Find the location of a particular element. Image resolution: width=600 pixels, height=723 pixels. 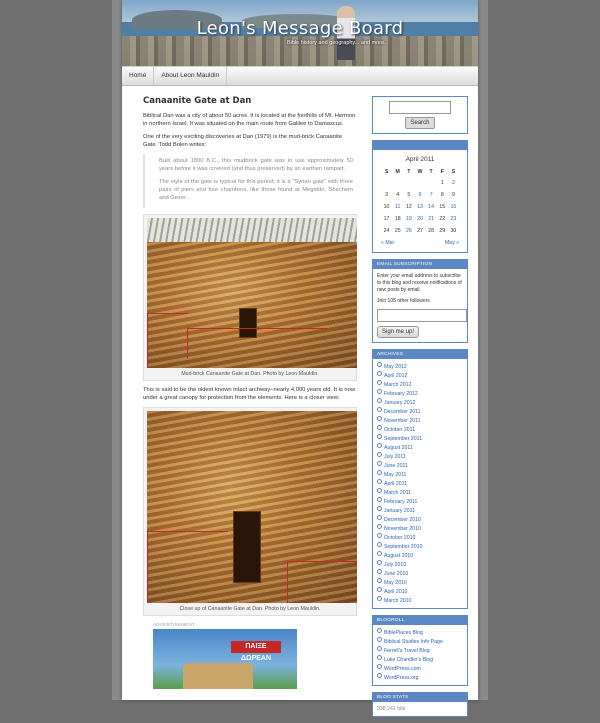

archive-link: April 2011 is located at coordinates (420, 483).